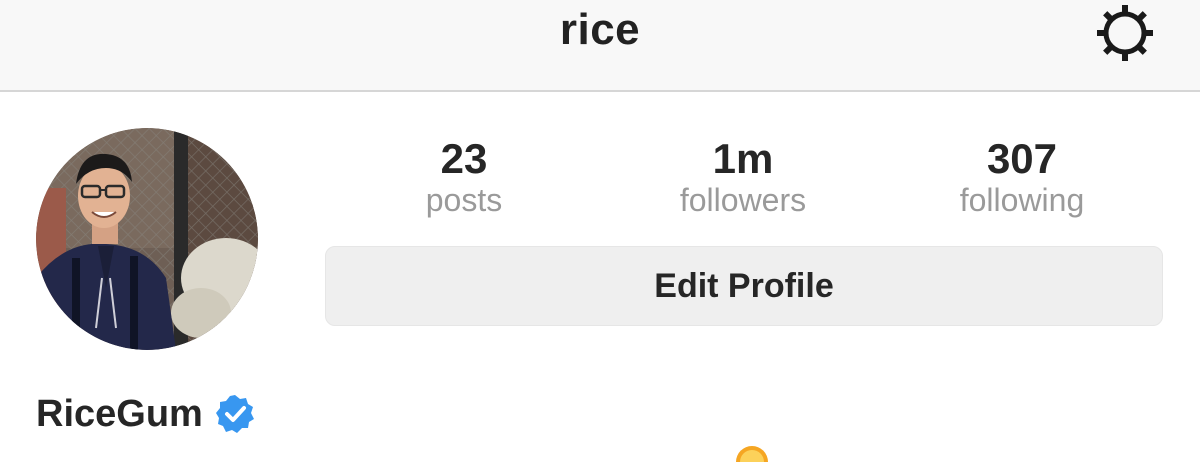 This screenshot has height=462, width=1200. I want to click on display-name: RiceGum, so click(119, 414).